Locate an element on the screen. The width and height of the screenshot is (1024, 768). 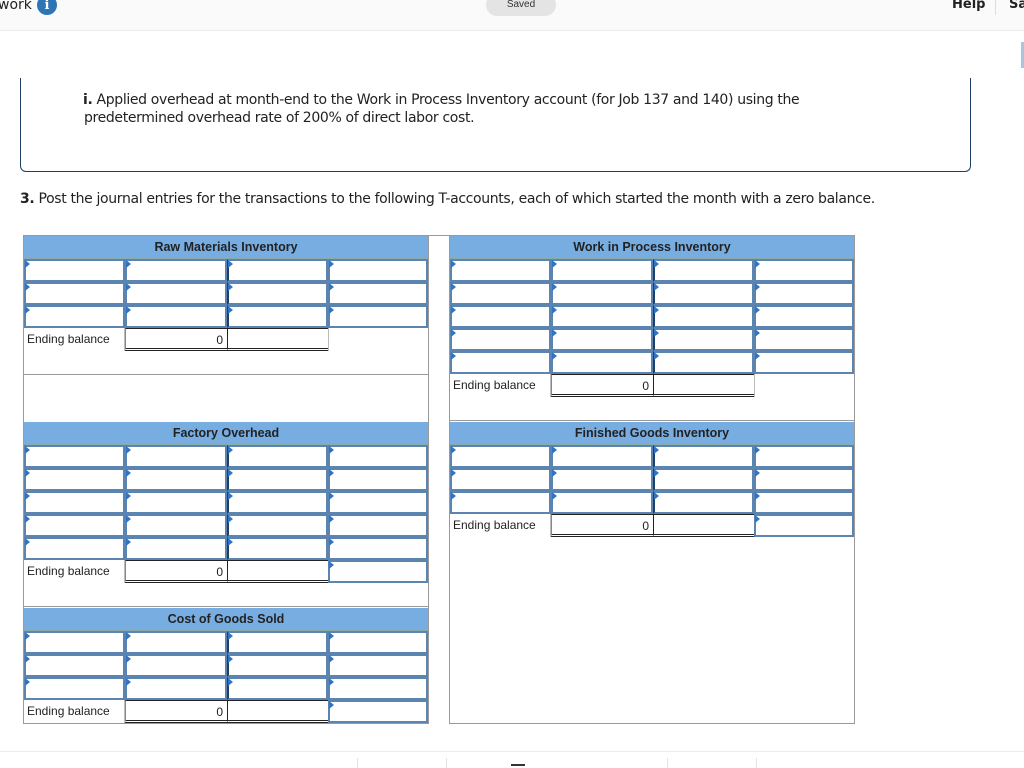
bottom-nav-bar is located at coordinates (512, 759).